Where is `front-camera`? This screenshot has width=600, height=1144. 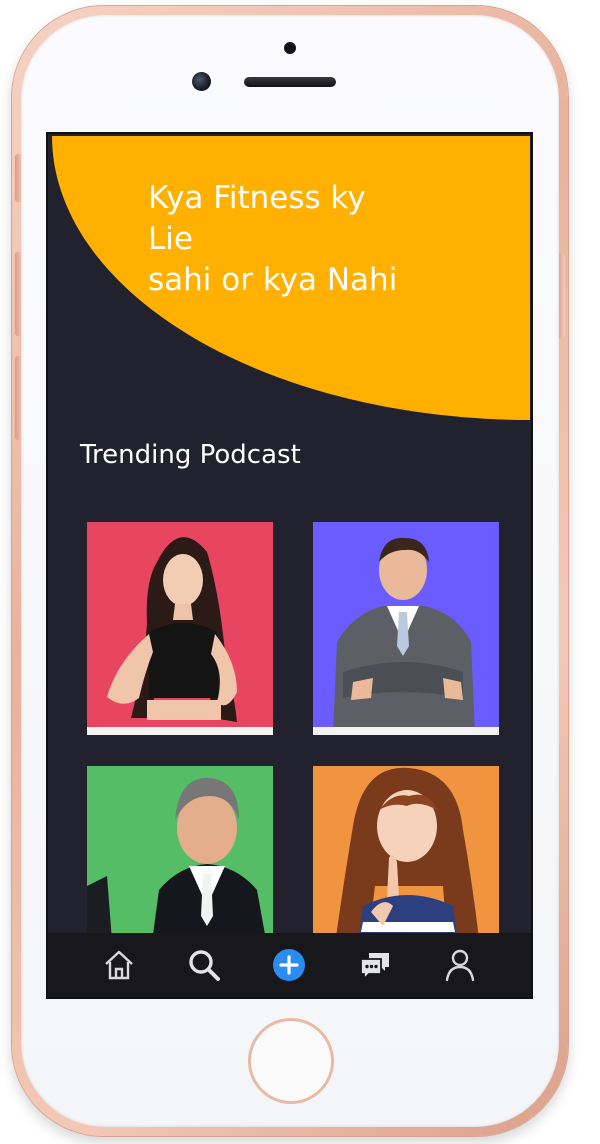
front-camera is located at coordinates (201, 81).